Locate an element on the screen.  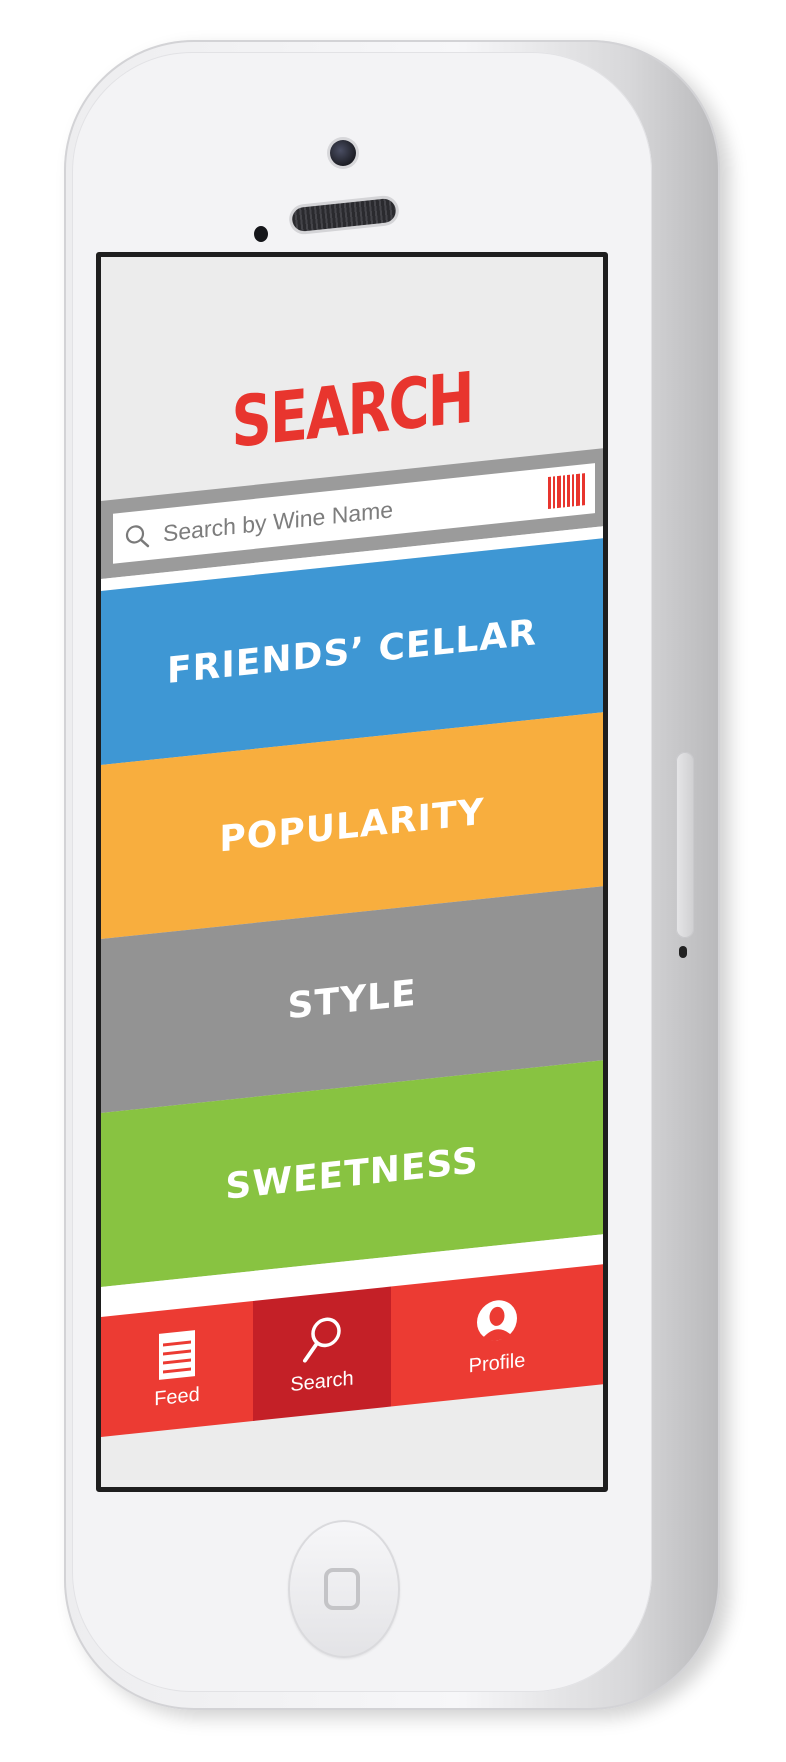
category-label: SWEETNESS is located at coordinates (352, 1173).